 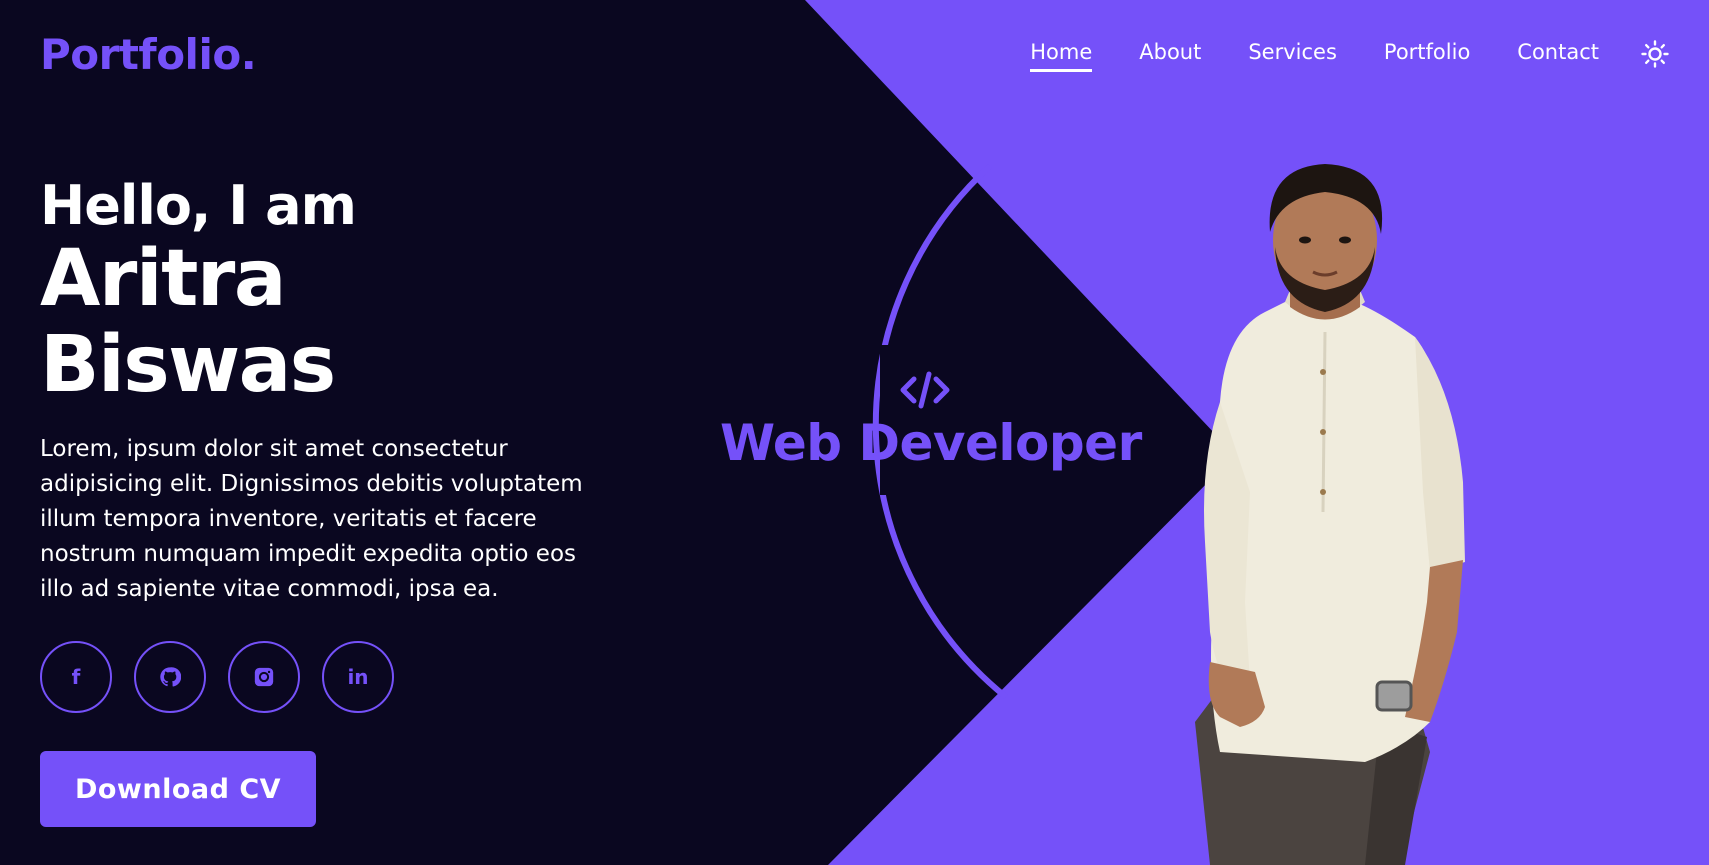 I want to click on hero-greeting: Hello, I am, so click(x=198, y=205).